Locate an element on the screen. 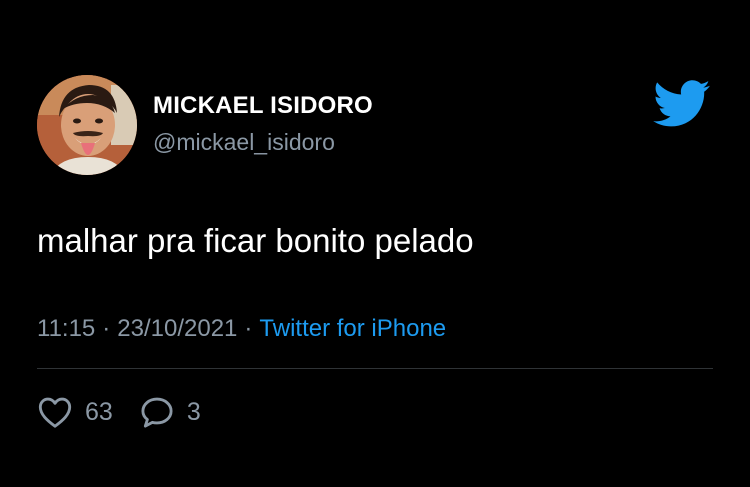  tweet-text: malhar pra ficar bonito pelado is located at coordinates (255, 240).